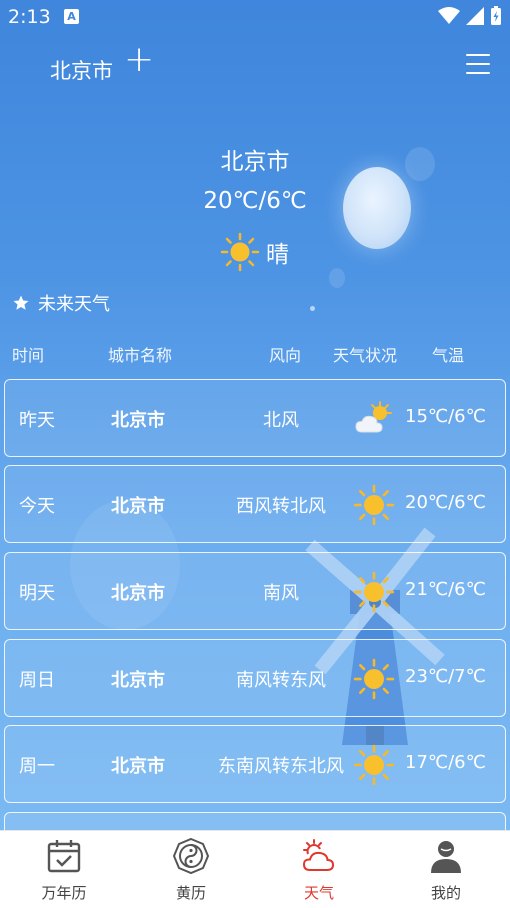 This screenshot has width=510, height=908. Describe the element at coordinates (28, 355) in the screenshot. I see `col-time: 时间` at that location.